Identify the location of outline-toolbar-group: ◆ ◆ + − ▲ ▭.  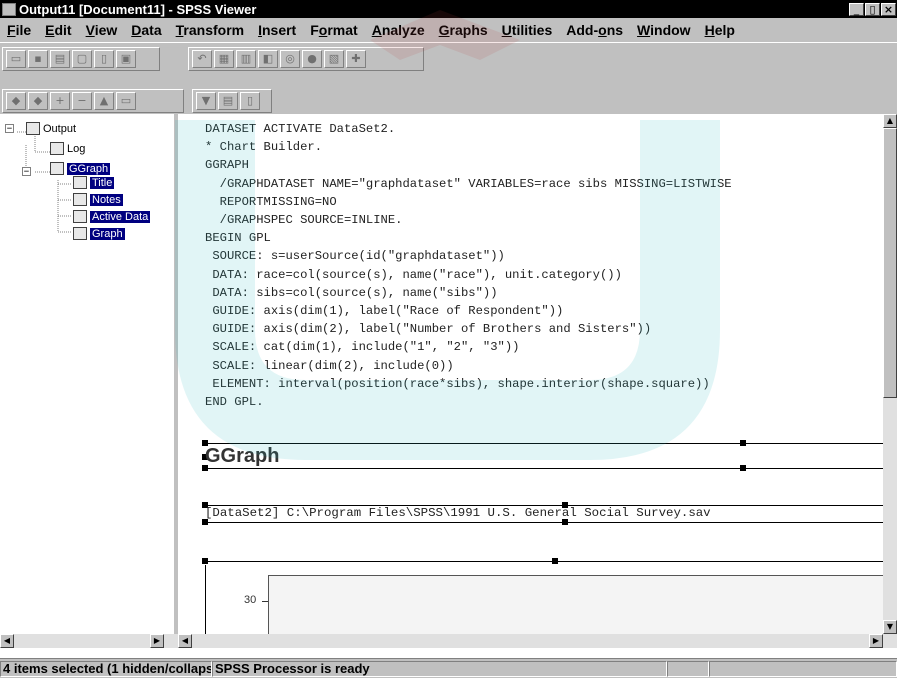
(93, 101).